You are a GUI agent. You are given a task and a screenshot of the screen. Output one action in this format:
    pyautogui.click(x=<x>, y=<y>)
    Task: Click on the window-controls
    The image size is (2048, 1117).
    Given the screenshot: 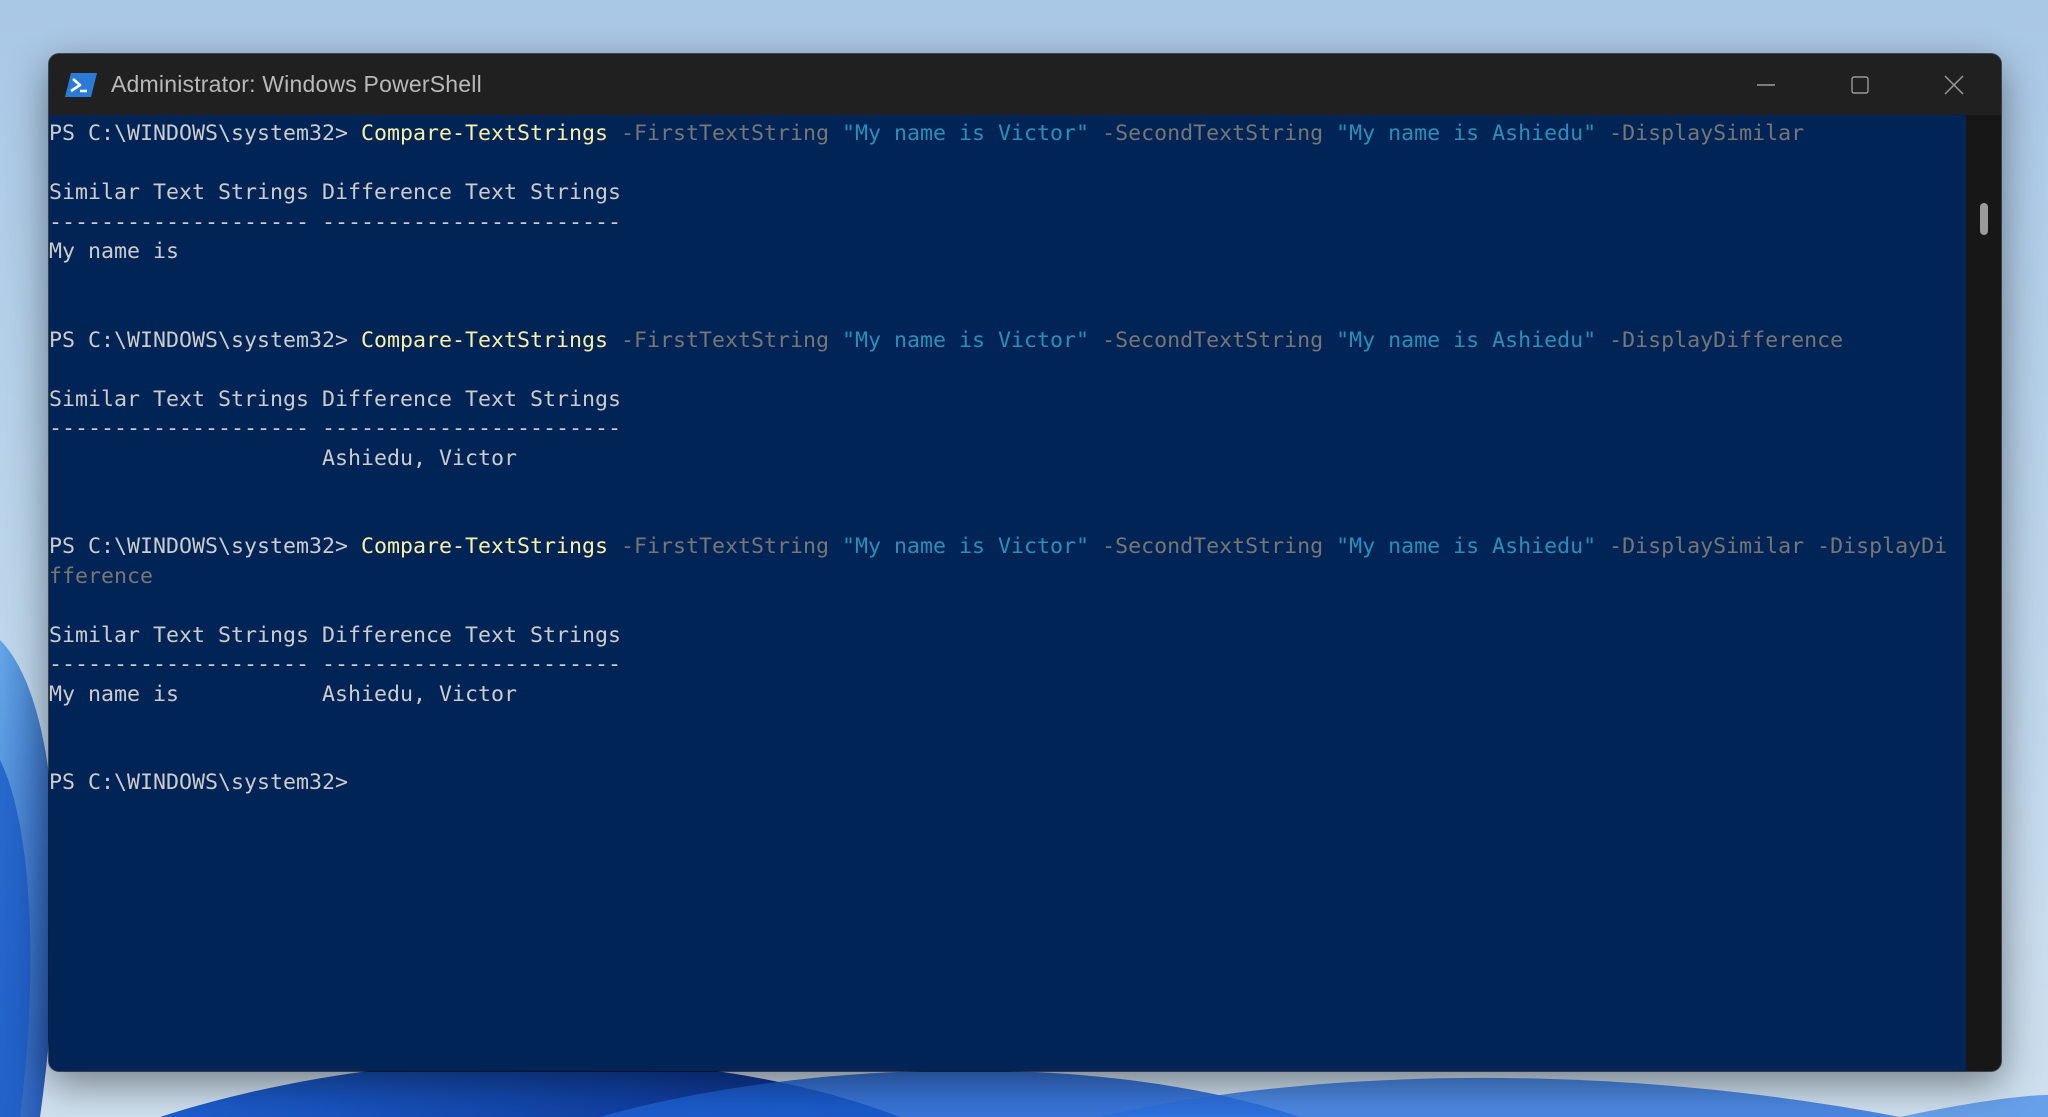 What is the action you would take?
    pyautogui.click(x=1860, y=84)
    